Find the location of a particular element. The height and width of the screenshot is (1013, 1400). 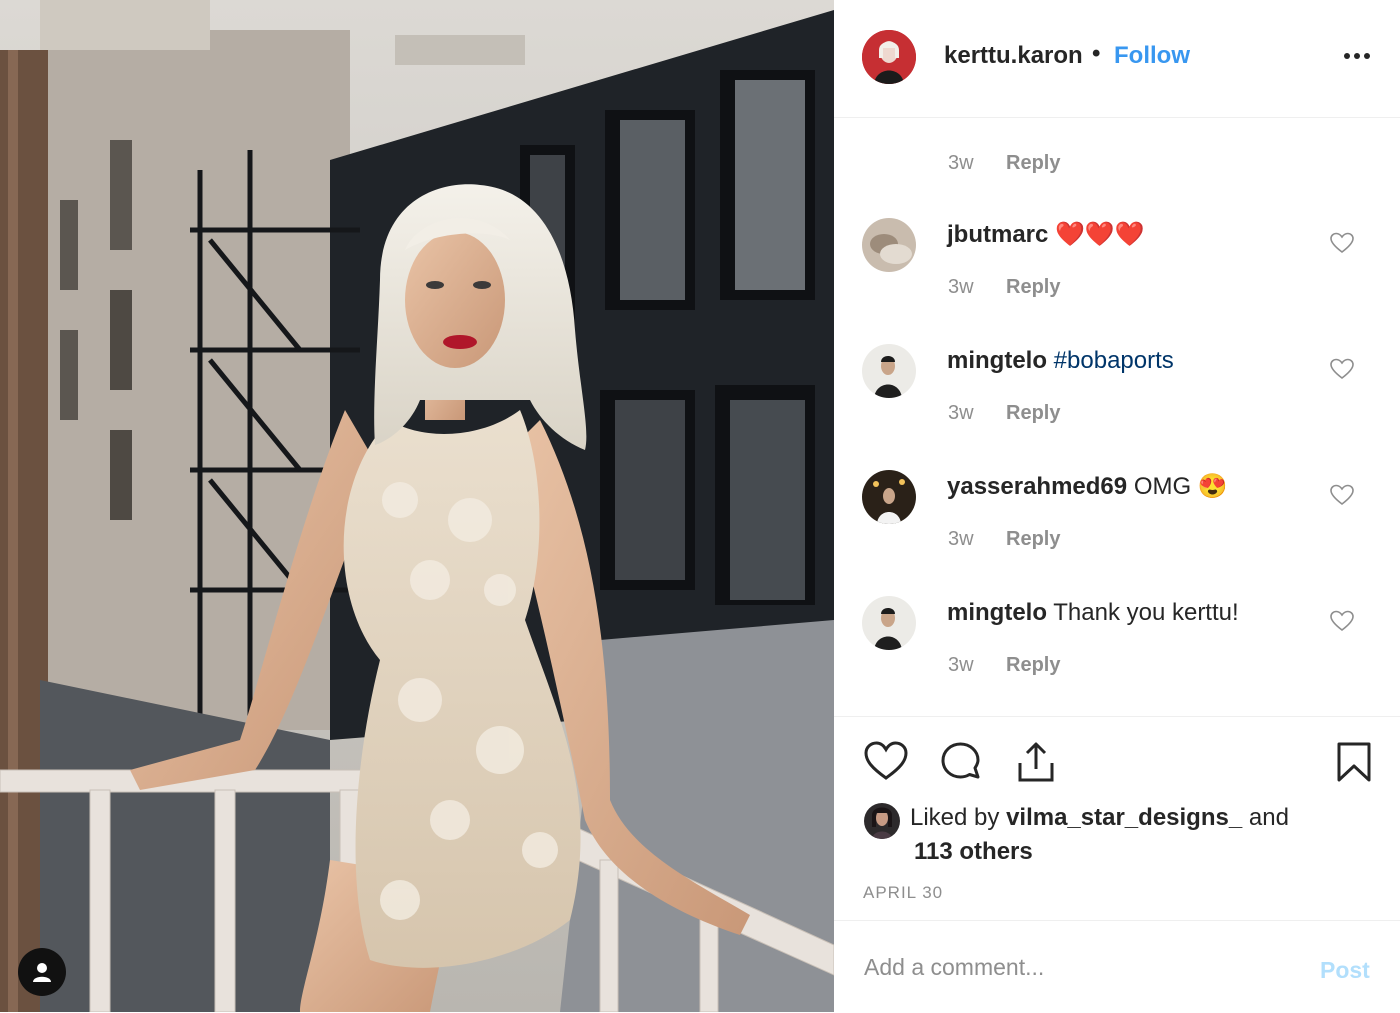

comment-body: Thank you kerttu! is located at coordinates (1146, 612).